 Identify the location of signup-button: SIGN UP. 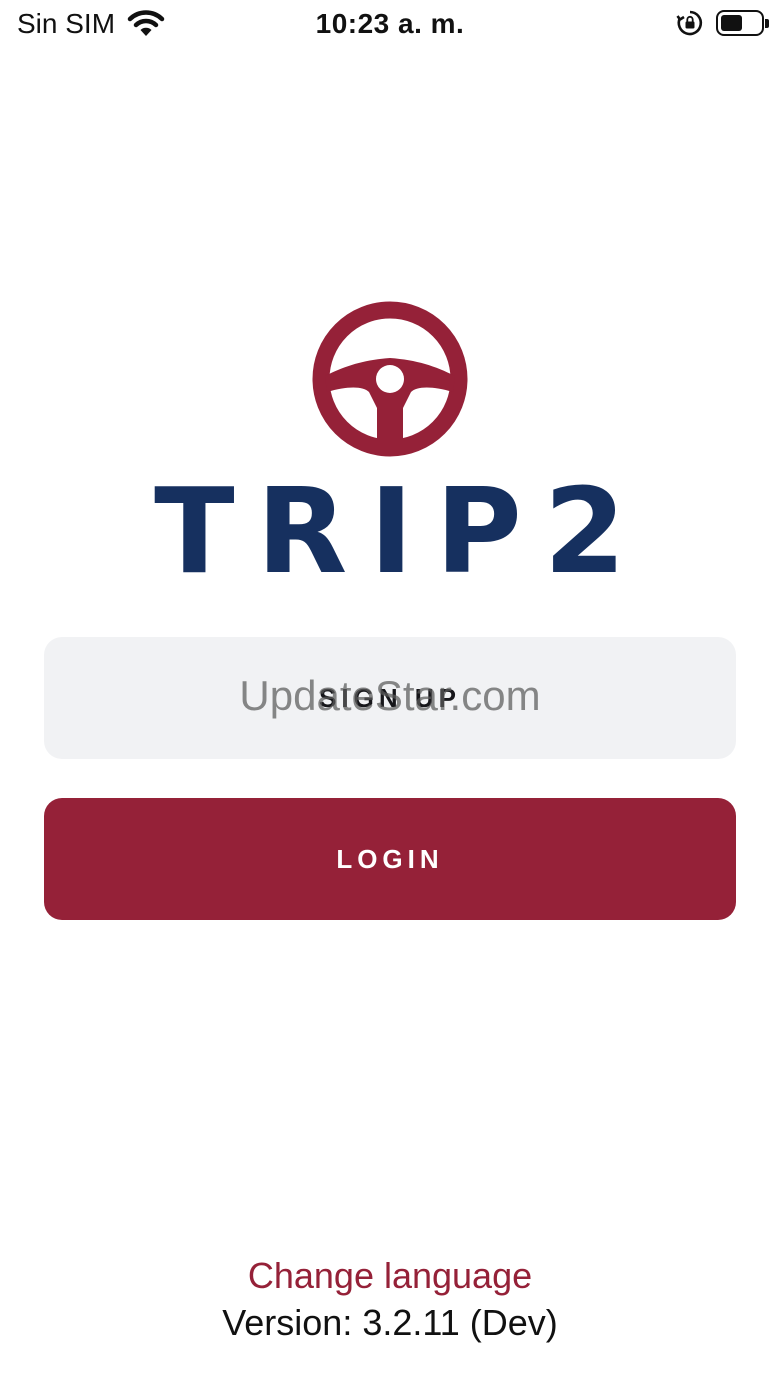
(390, 698).